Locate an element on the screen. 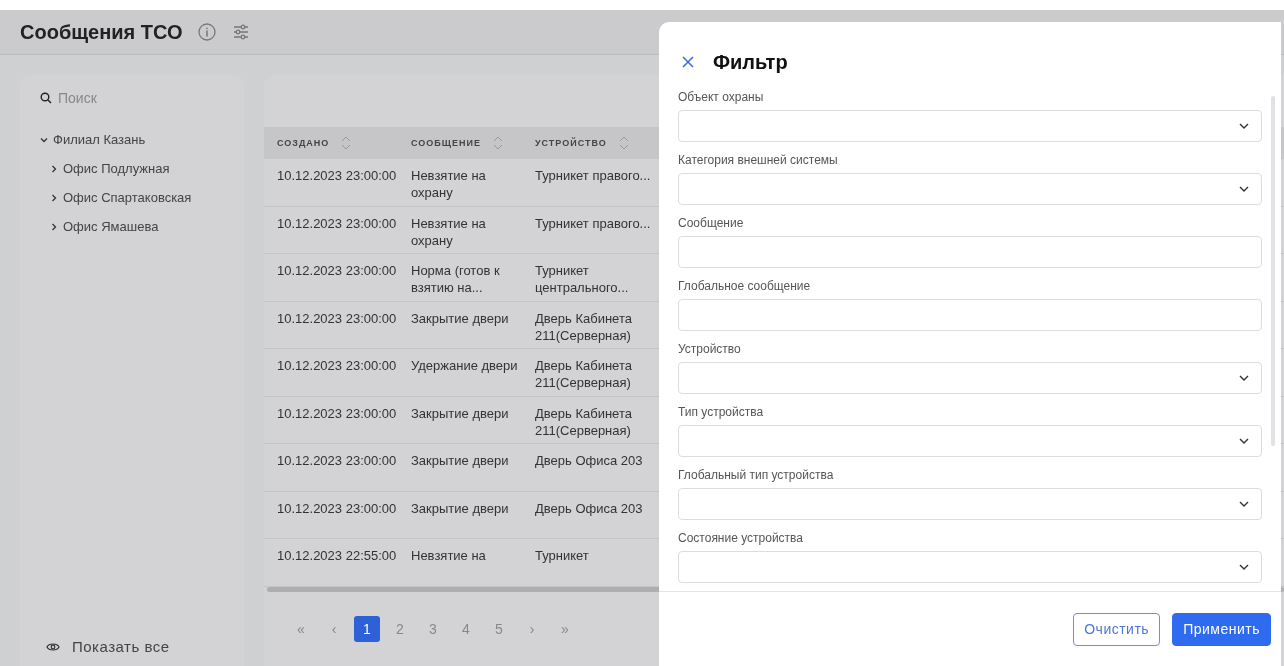 The height and width of the screenshot is (666, 1284). page-title: Сообщения ТСО is located at coordinates (101, 32).